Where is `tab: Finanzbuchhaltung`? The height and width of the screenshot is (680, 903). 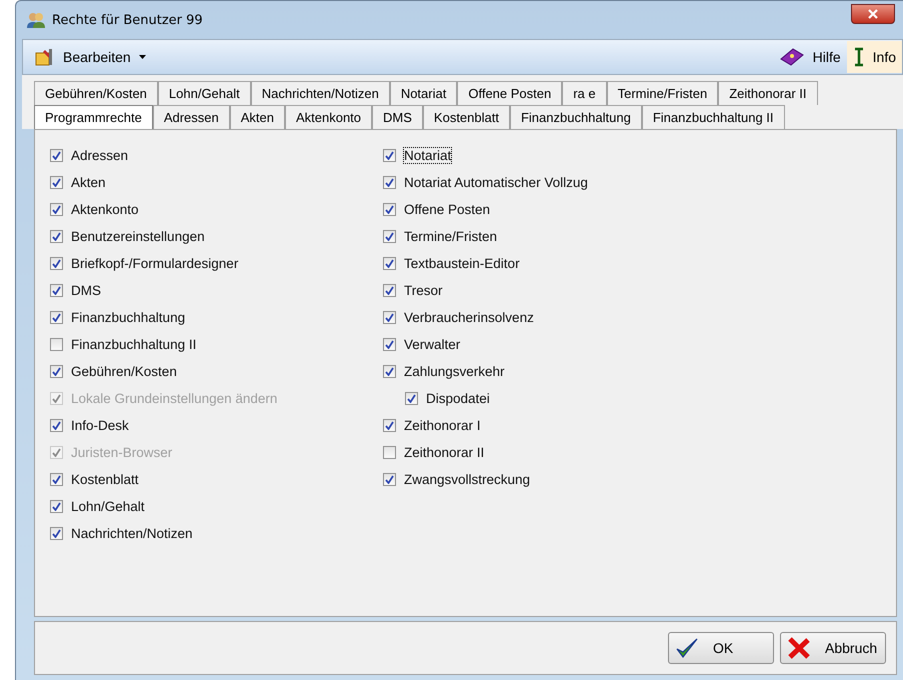 tab: Finanzbuchhaltung is located at coordinates (576, 117).